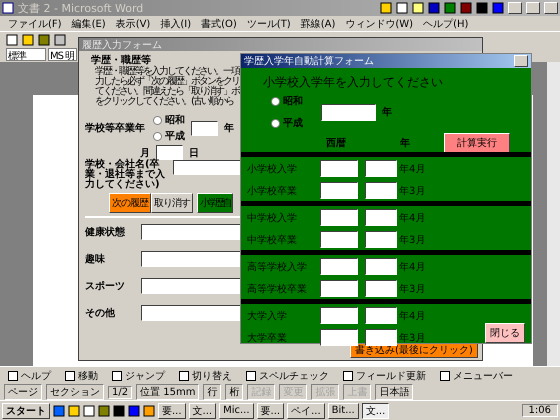 The image size is (560, 420). Describe the element at coordinates (145, 152) in the screenshot. I see `field-label: 月` at that location.